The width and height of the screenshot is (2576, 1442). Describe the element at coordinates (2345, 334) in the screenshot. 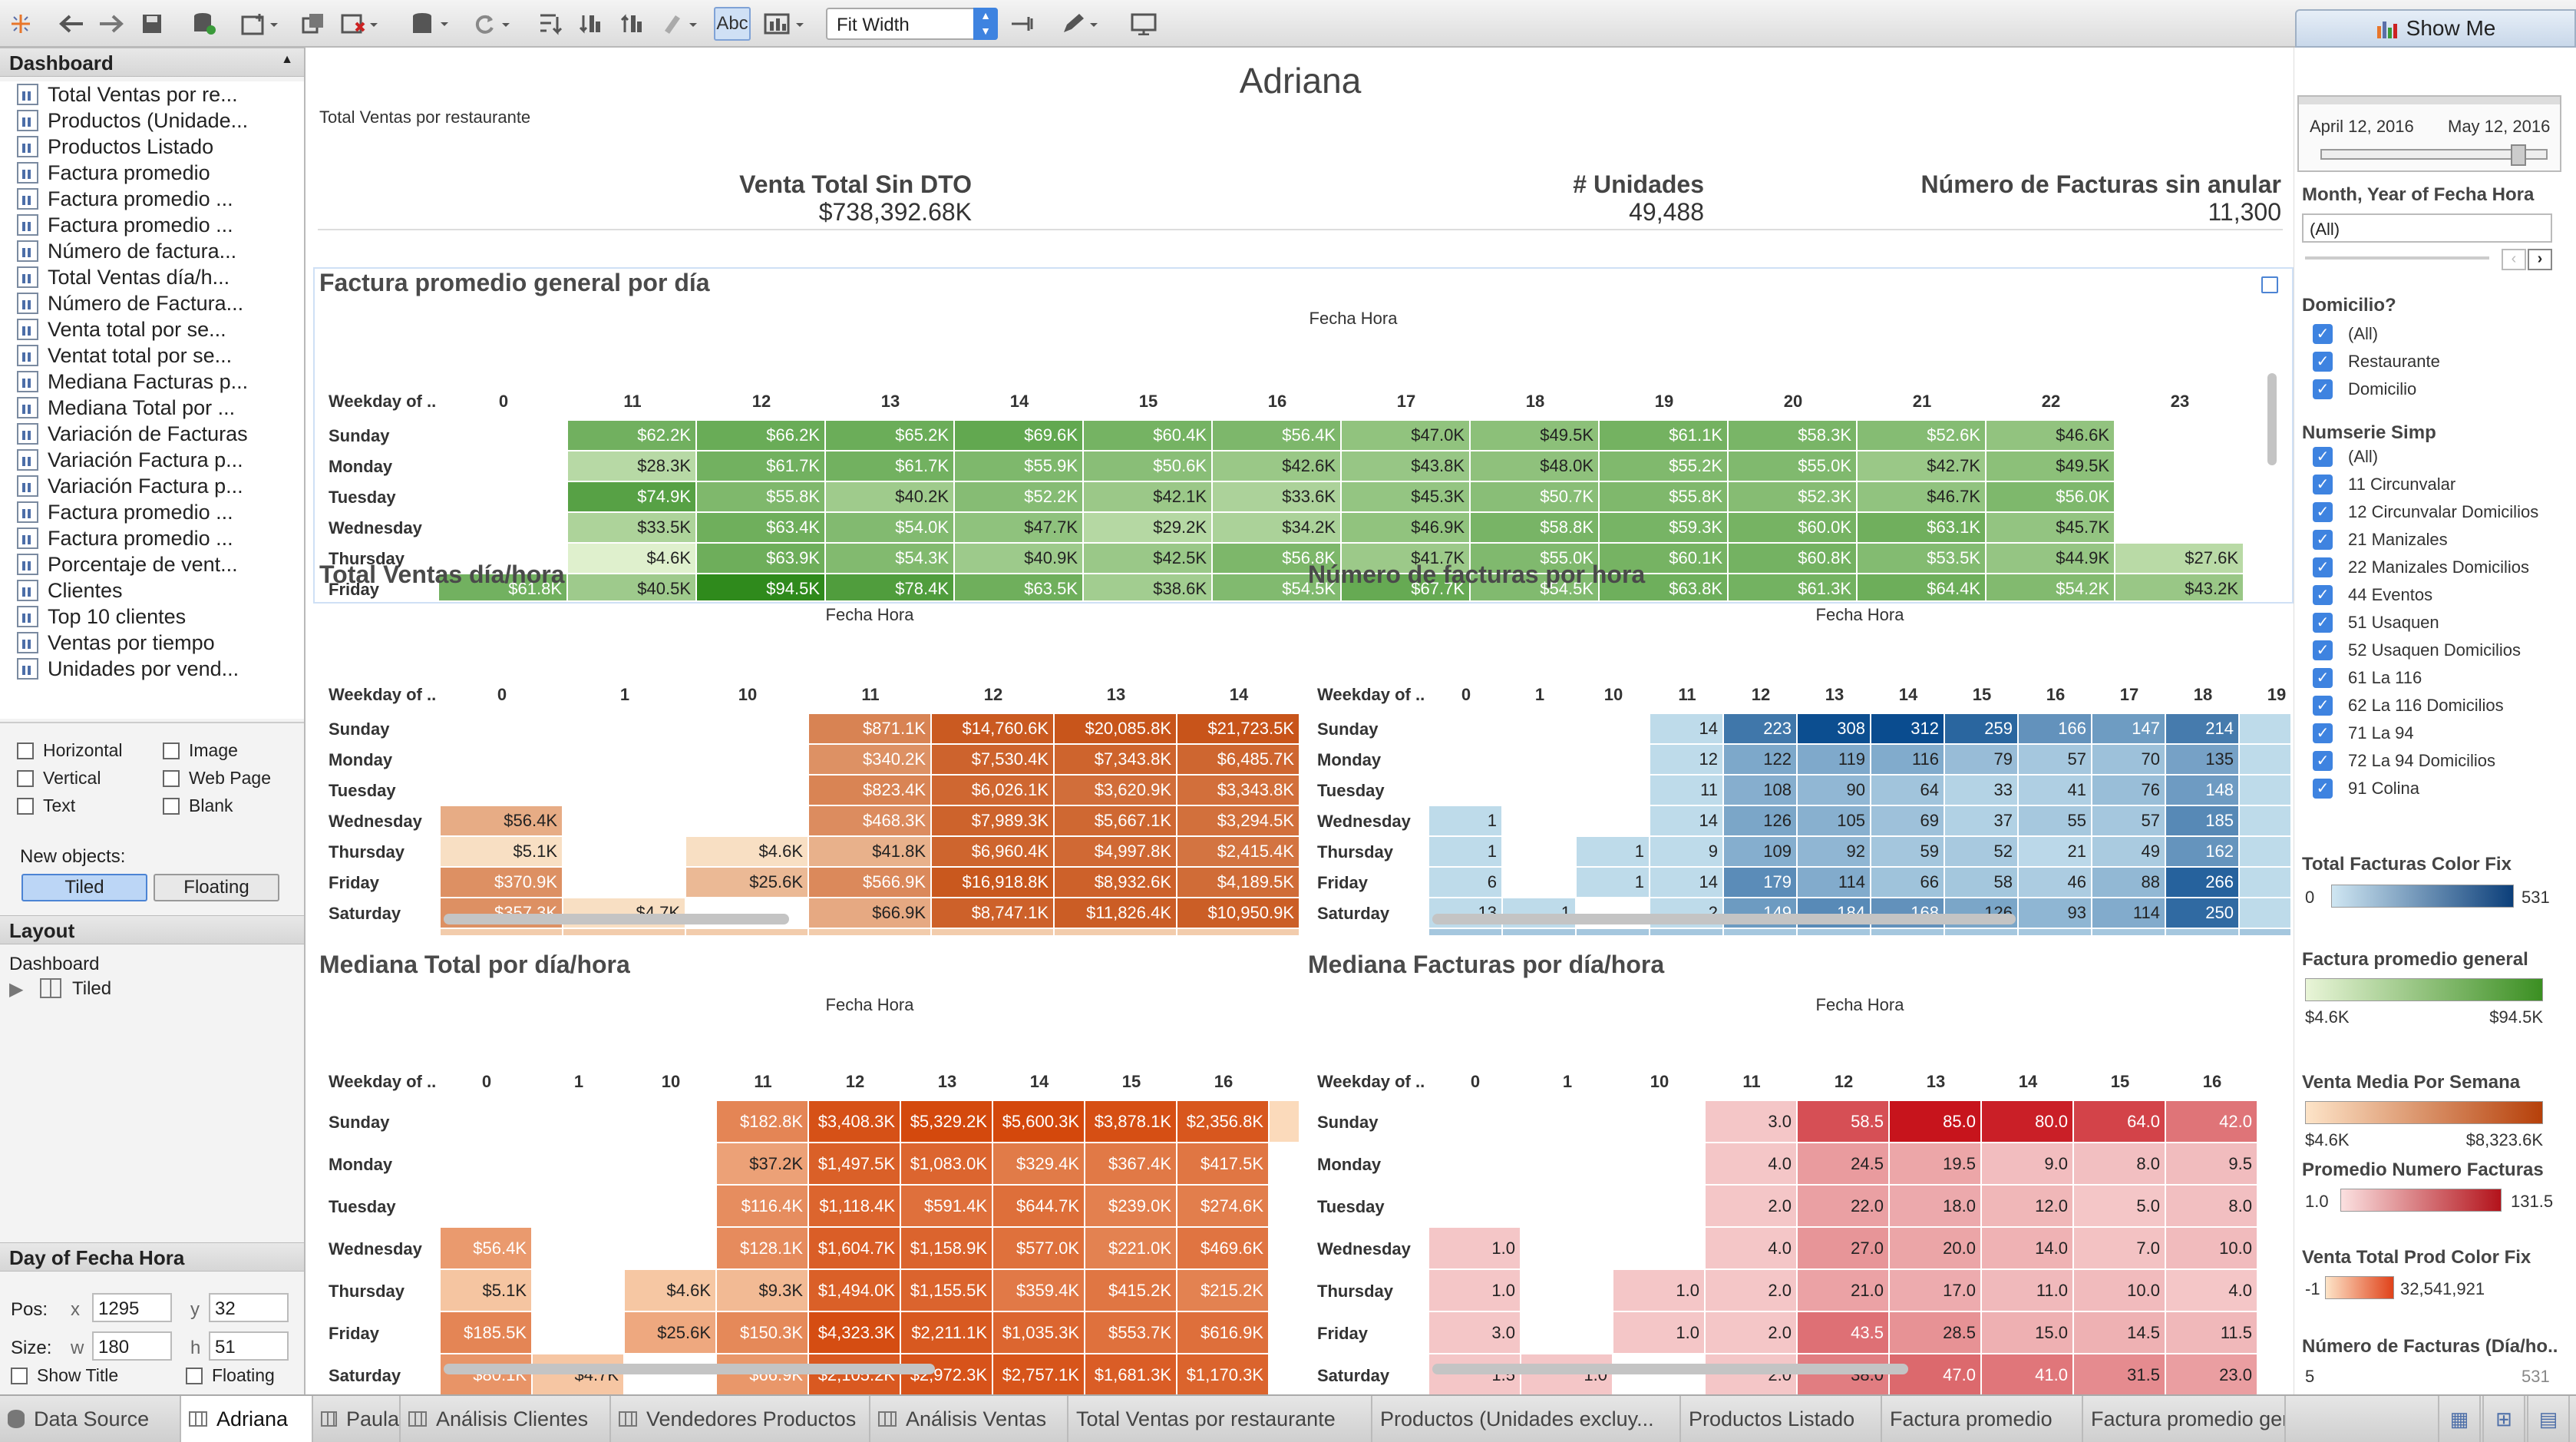

I see `domicilio-option: ✓ (All)` at that location.